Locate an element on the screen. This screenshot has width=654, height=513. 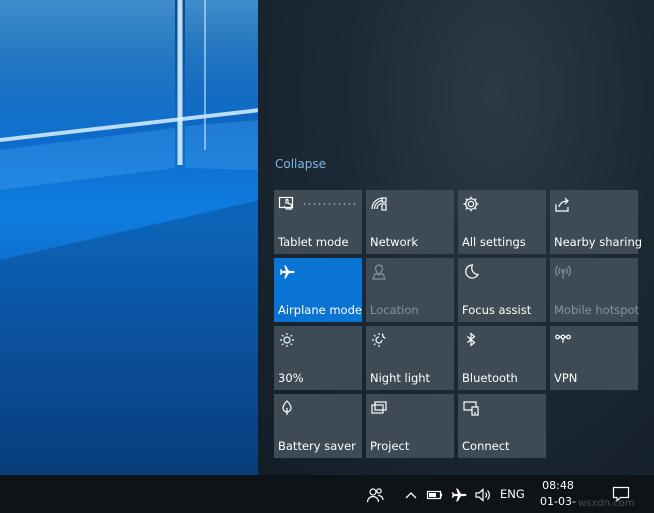
tile-separator-dots is located at coordinates (330, 204).